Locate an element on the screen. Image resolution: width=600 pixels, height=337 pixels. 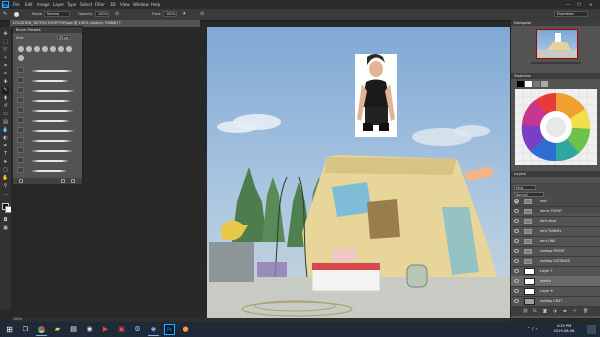
menu-window: Window is located at coordinates (141, 4).